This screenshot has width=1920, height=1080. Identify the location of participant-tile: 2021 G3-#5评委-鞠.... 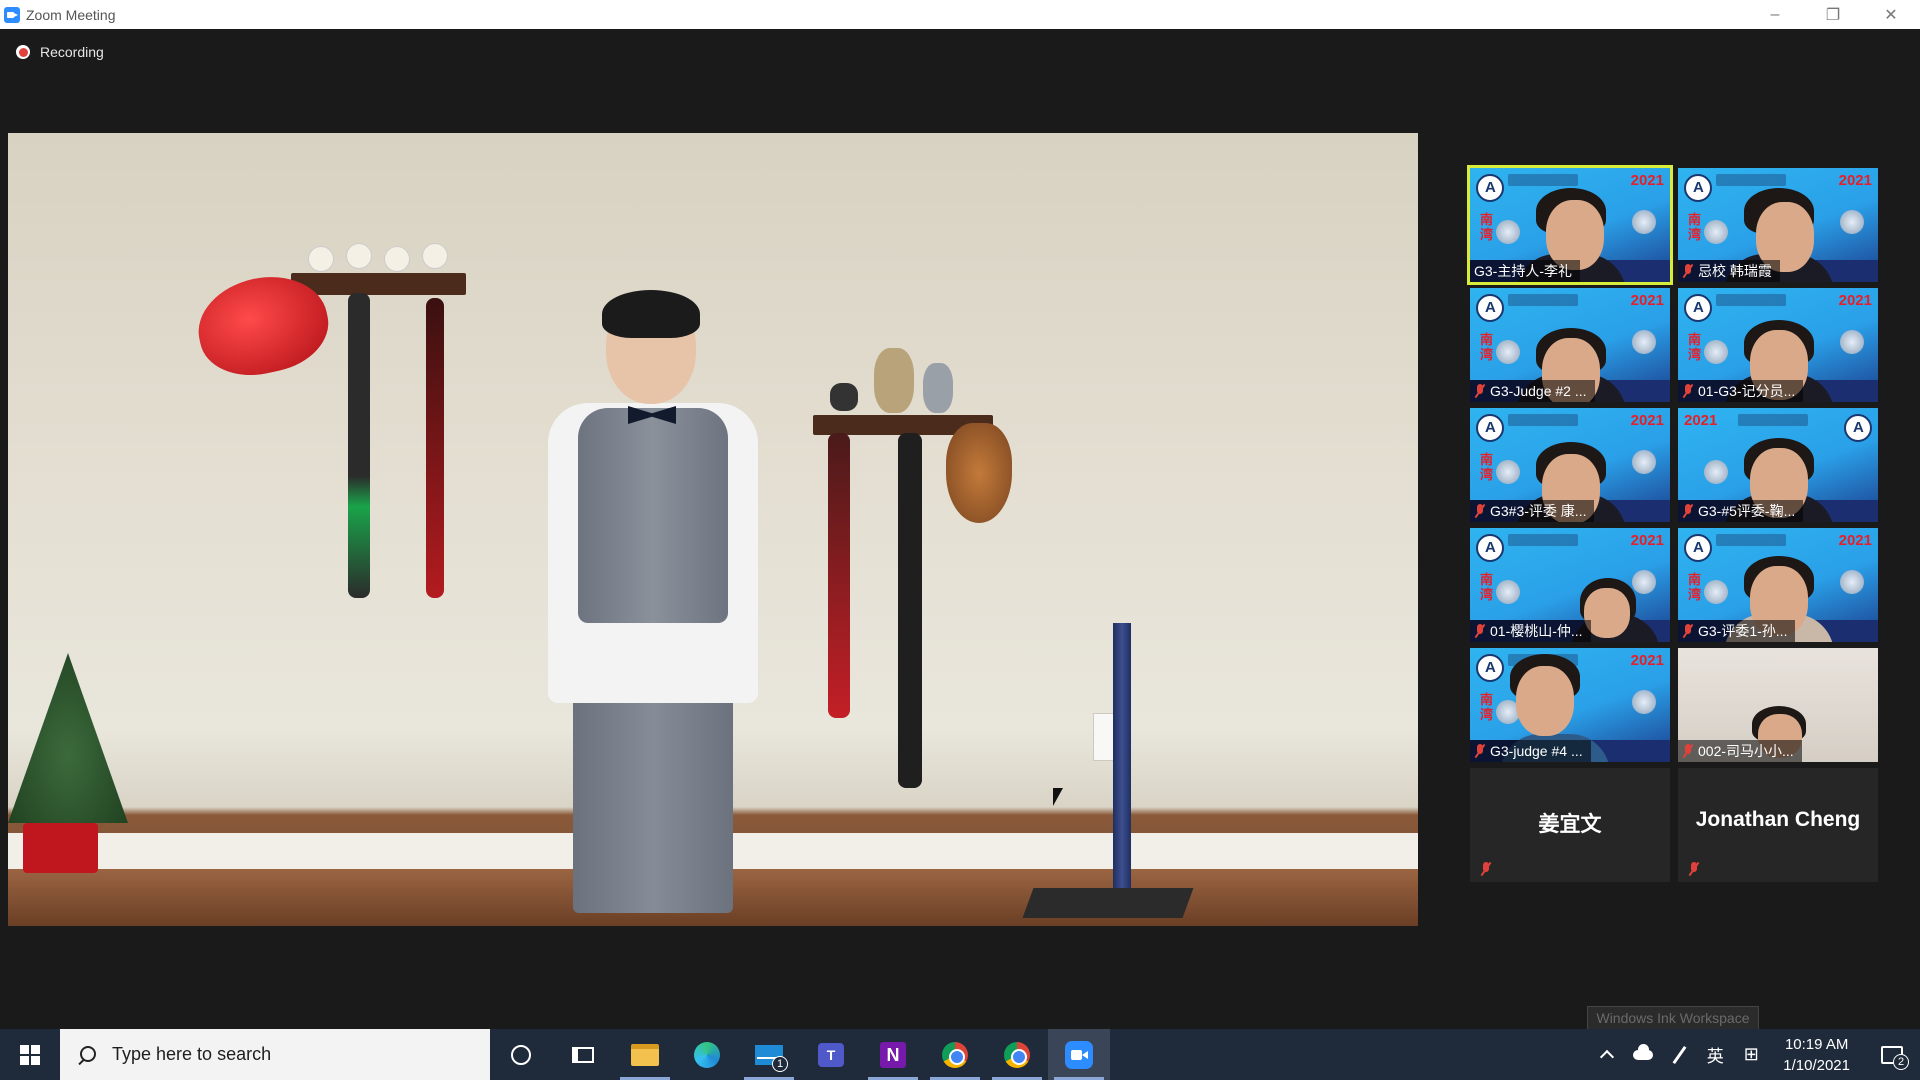
(1778, 465).